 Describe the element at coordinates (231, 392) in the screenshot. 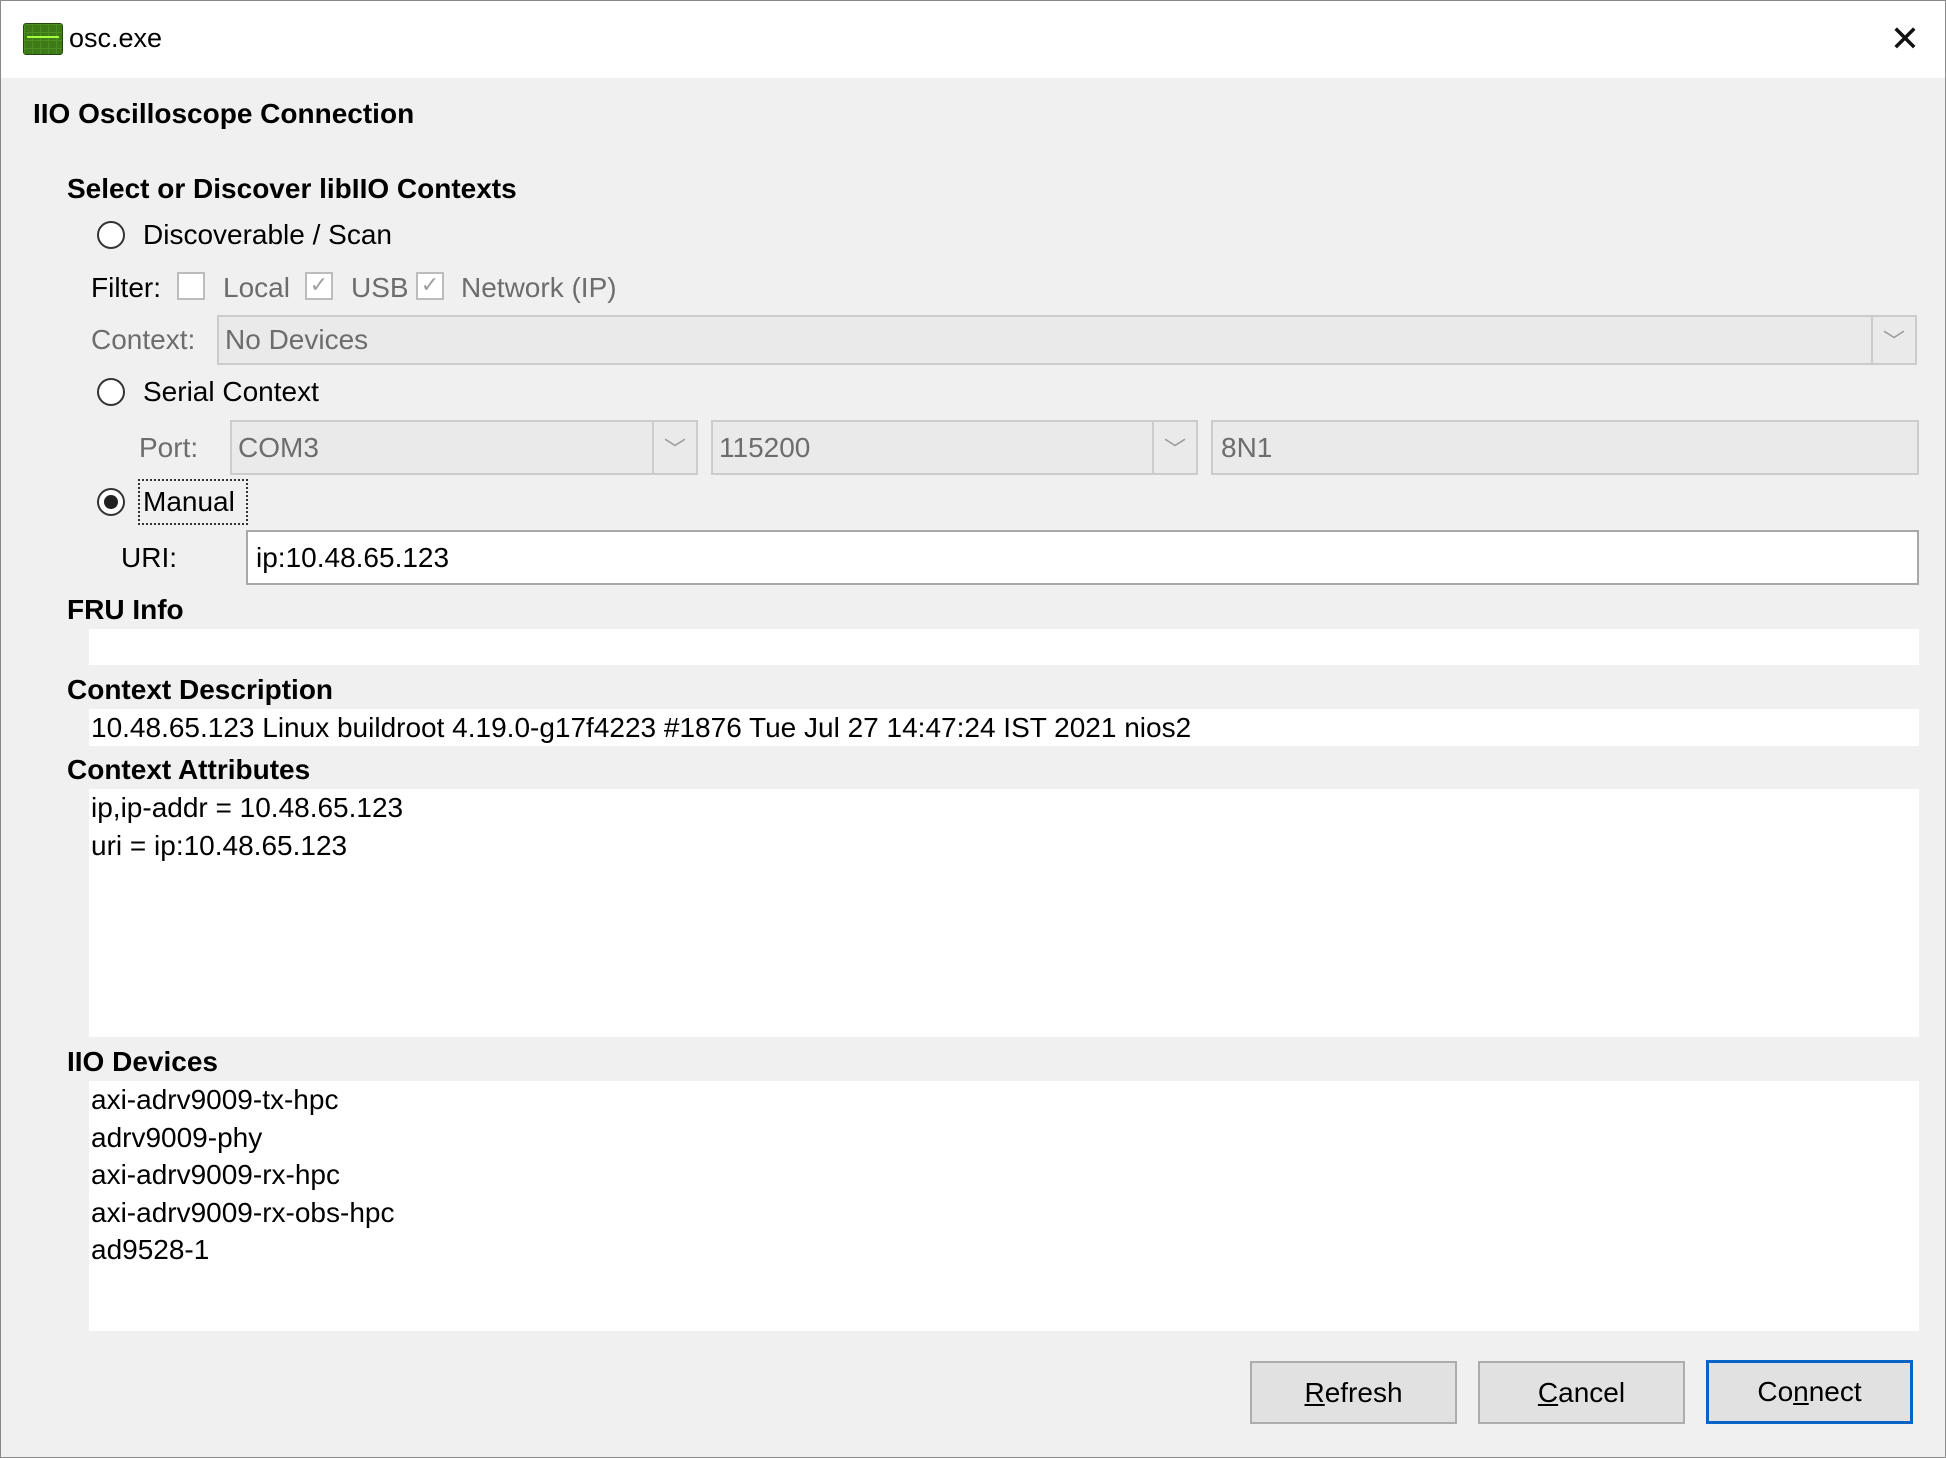

I see `serial-context-label: Serial Context` at that location.